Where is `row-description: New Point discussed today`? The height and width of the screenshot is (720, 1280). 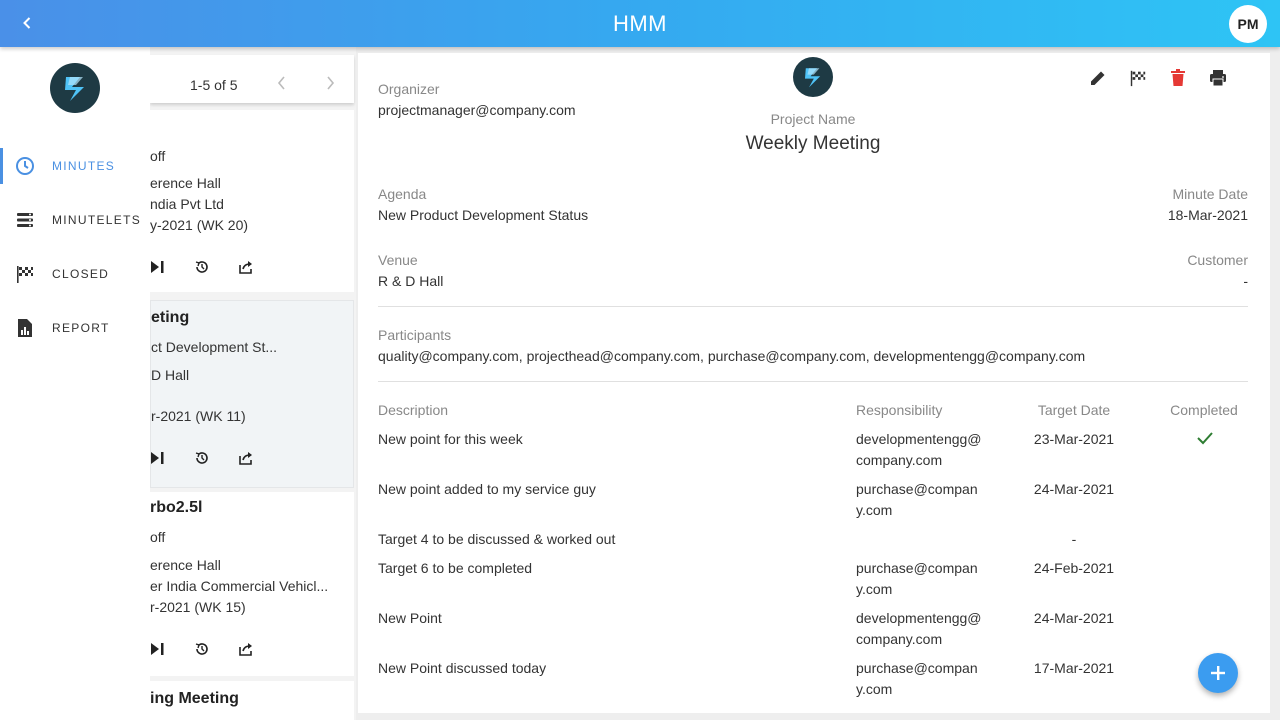 row-description: New Point discussed today is located at coordinates (462, 668).